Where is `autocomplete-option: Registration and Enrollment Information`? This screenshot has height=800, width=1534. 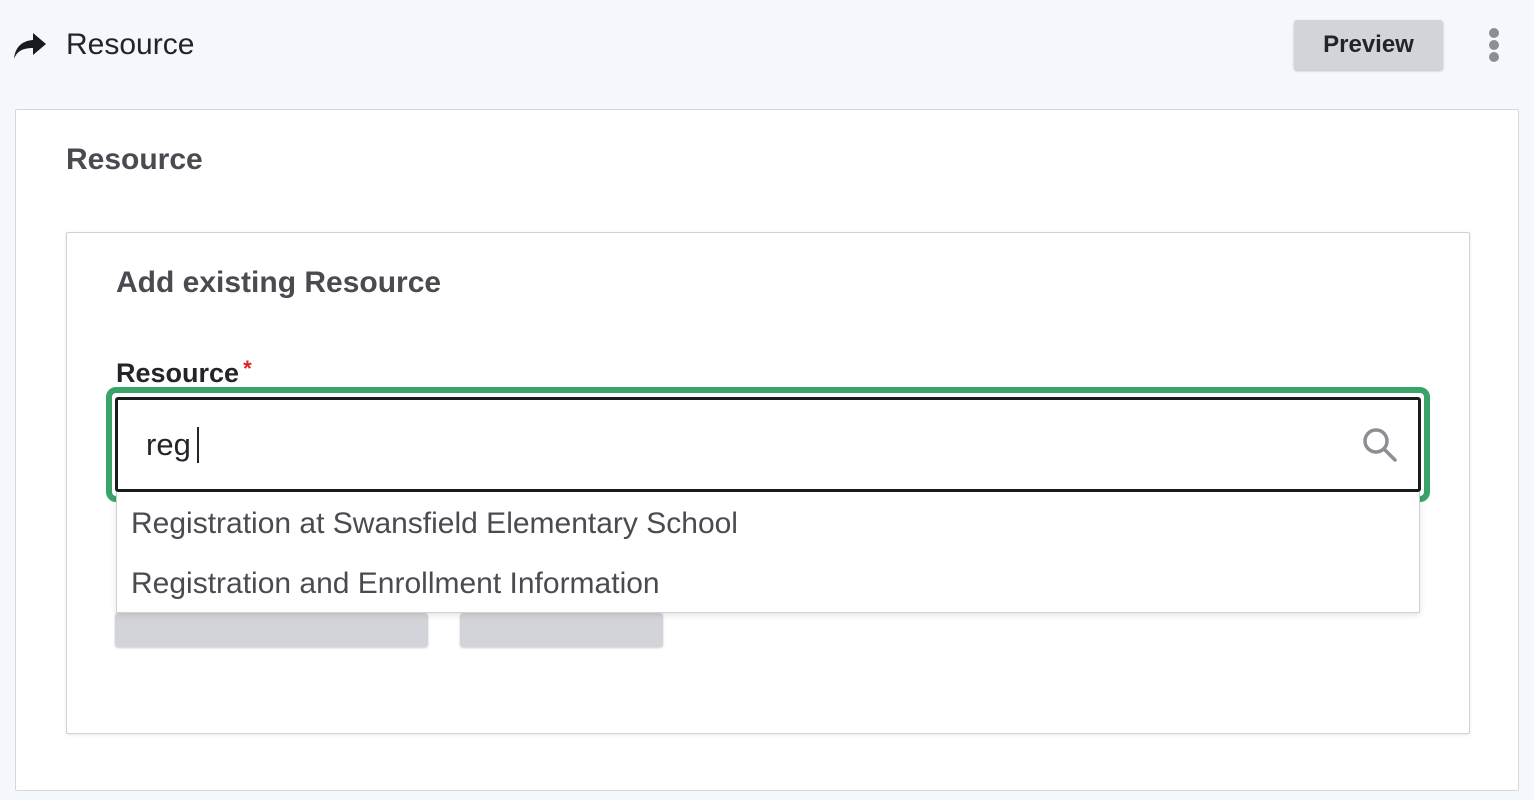 autocomplete-option: Registration and Enrollment Information is located at coordinates (771, 584).